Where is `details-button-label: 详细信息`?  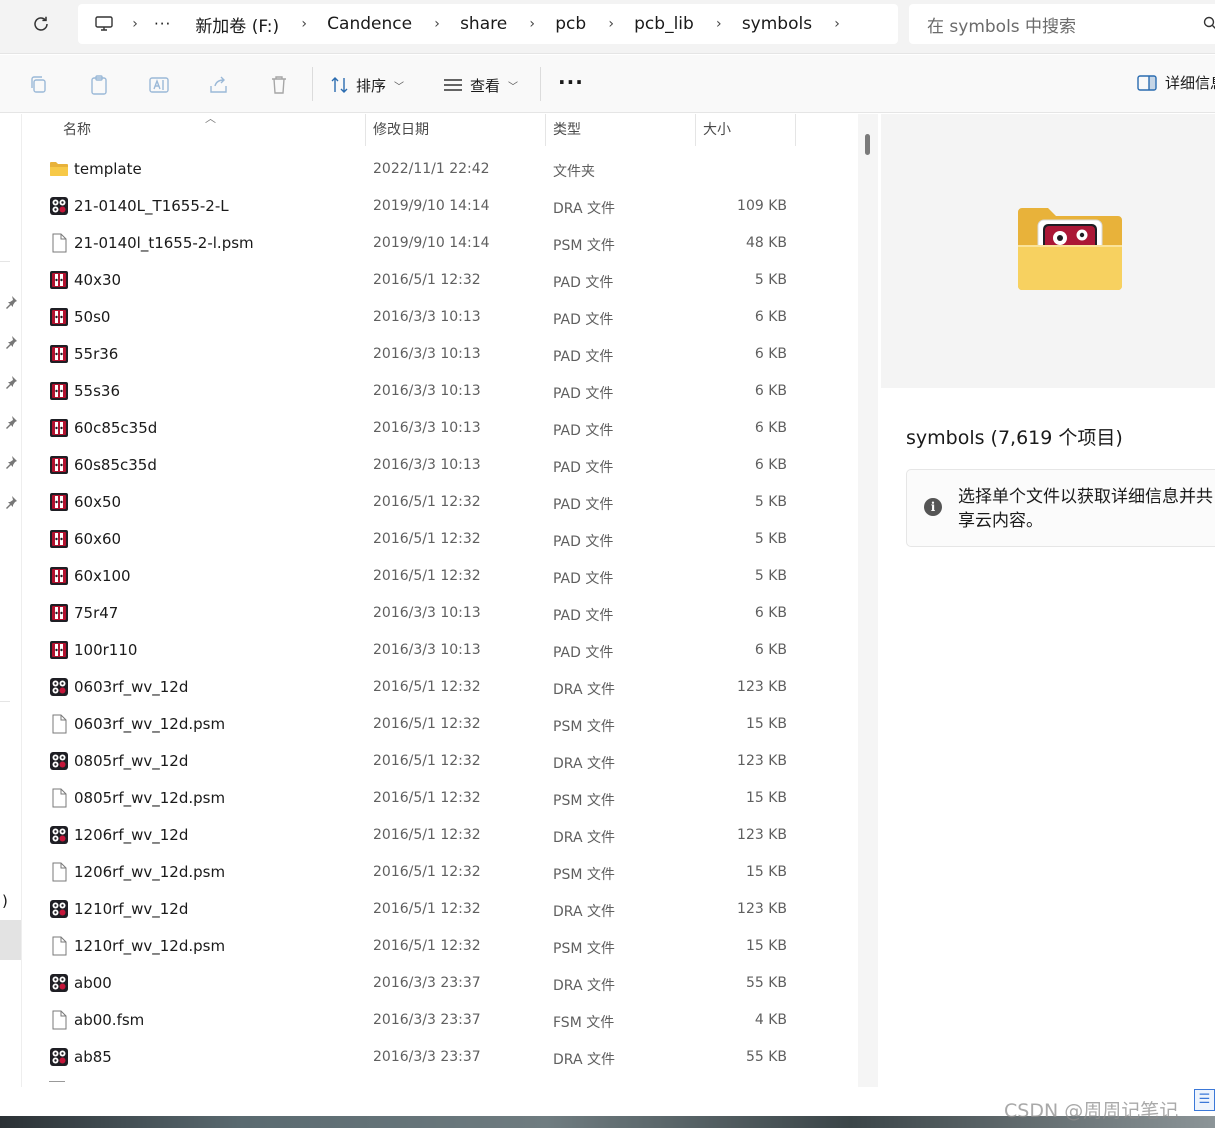
details-button-label: 详细信息 is located at coordinates (1190, 83).